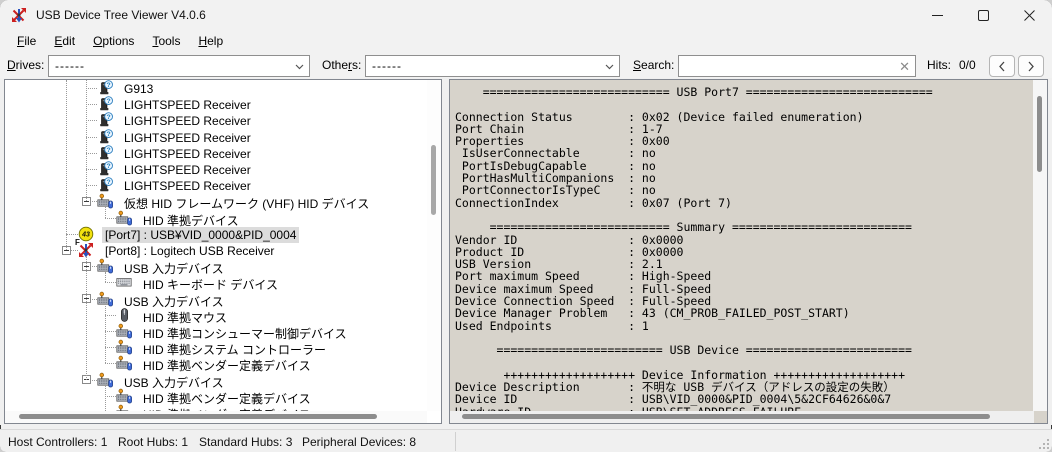  I want to click on hits-value: 0/0, so click(967, 65).